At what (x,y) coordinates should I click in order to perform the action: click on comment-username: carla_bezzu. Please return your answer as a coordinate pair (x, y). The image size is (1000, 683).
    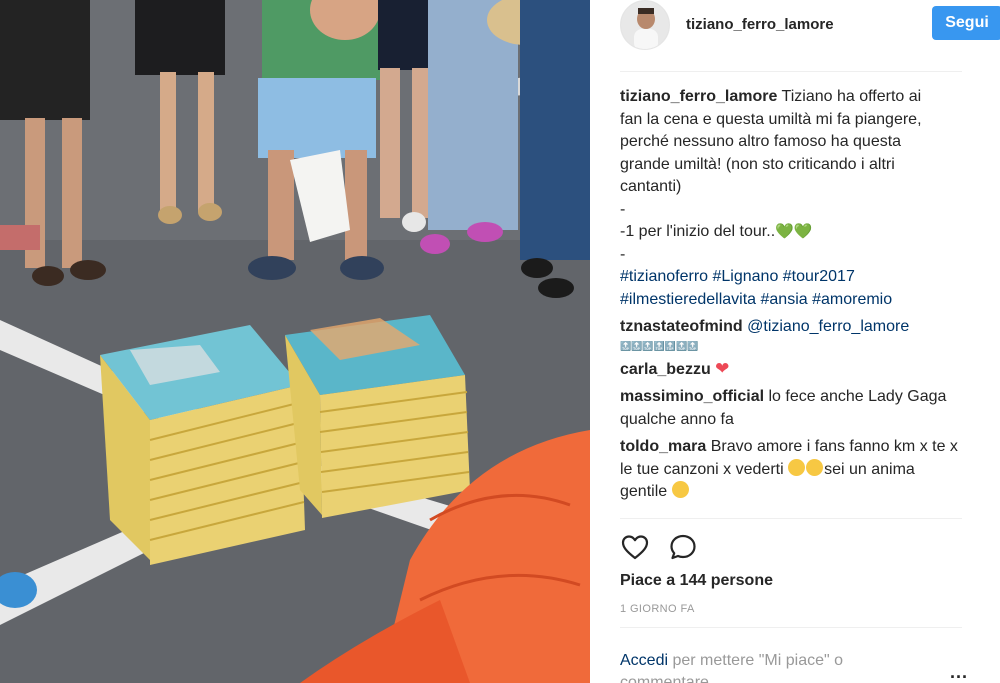
    Looking at the image, I should click on (665, 369).